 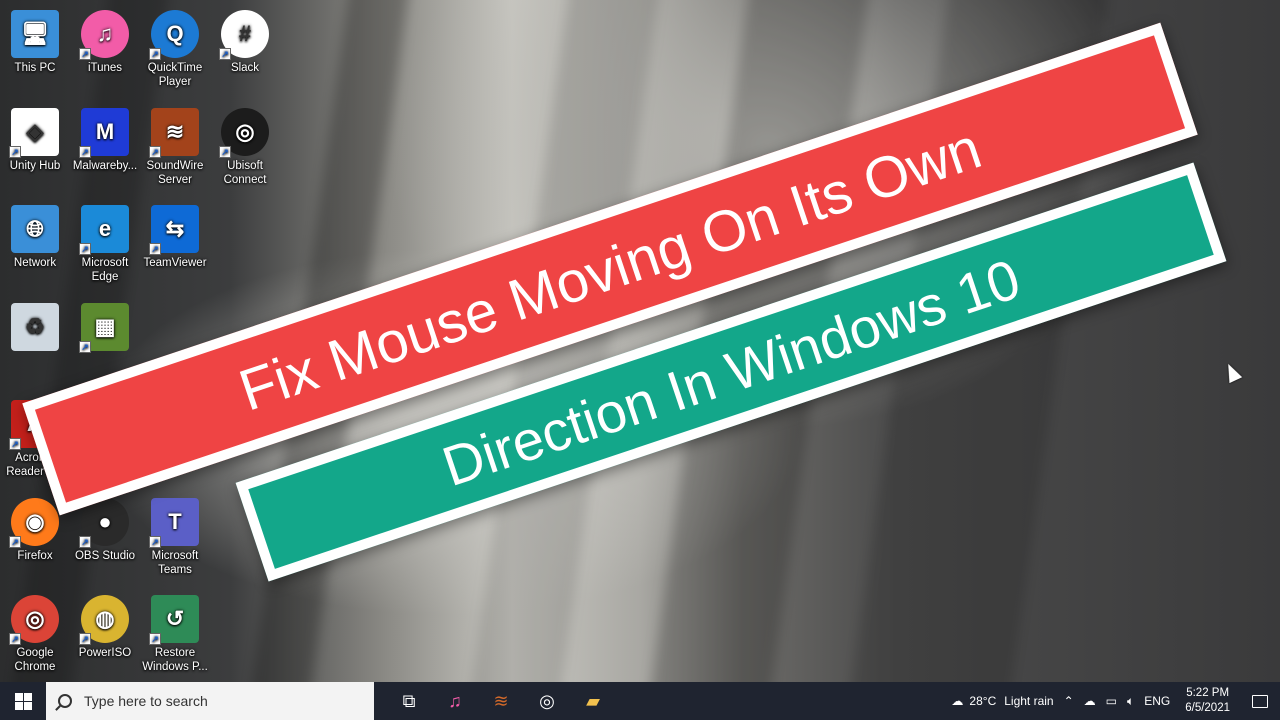 I want to click on desktop-icon-label: Network, so click(x=35, y=263).